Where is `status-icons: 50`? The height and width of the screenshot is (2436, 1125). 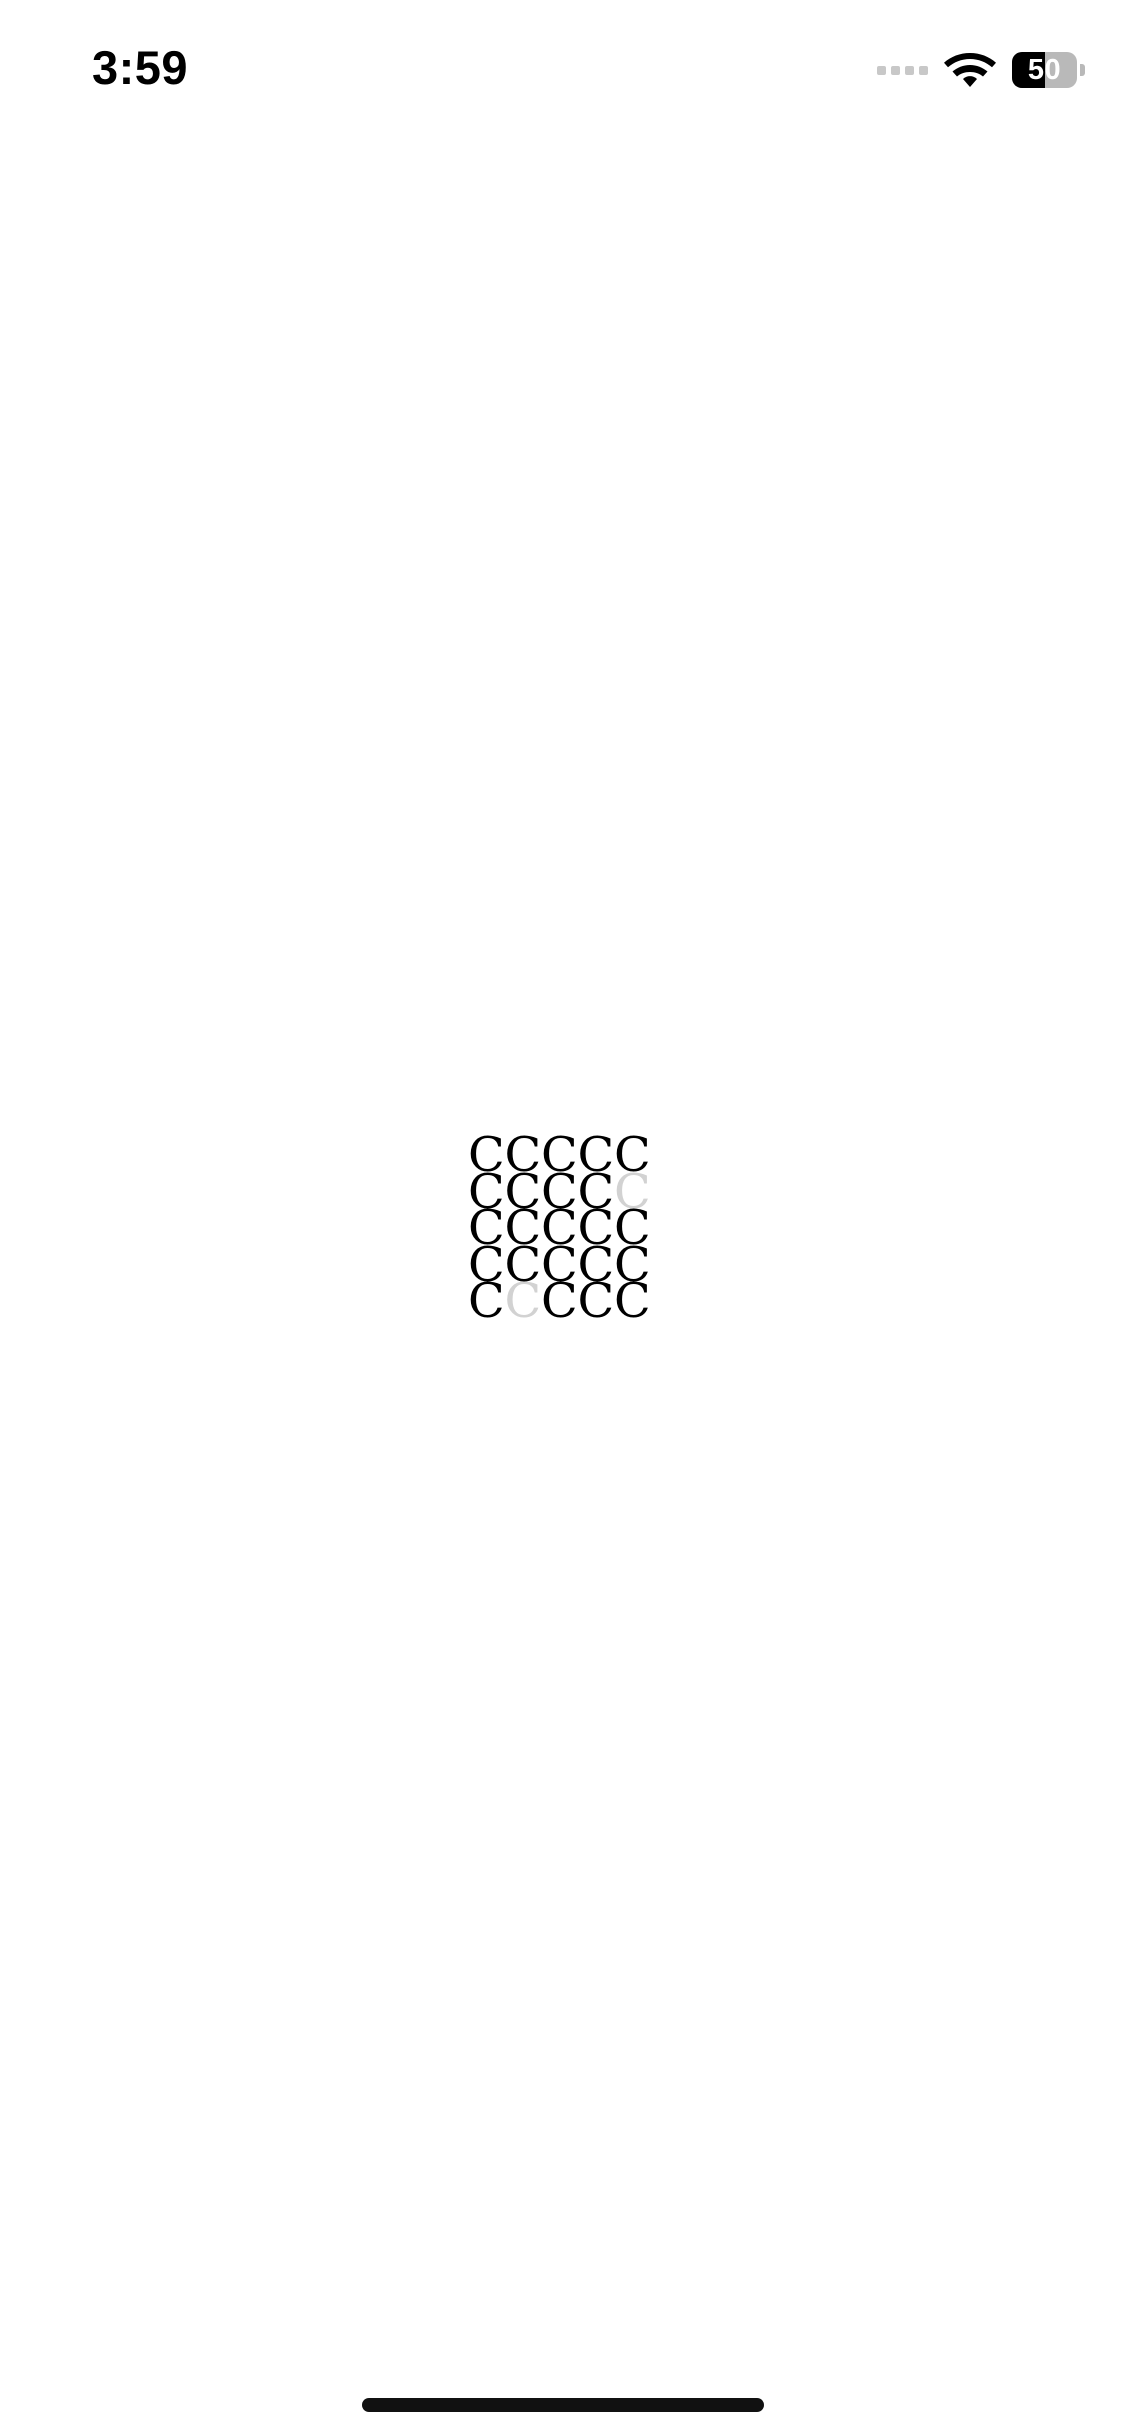
status-icons: 50 is located at coordinates (981, 70).